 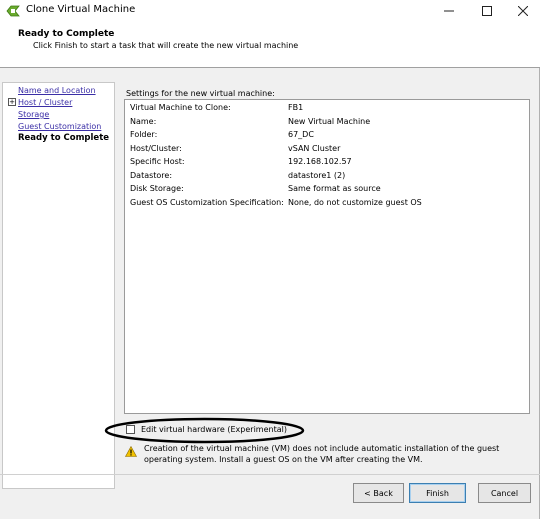 What do you see at coordinates (66, 34) in the screenshot?
I see `page-title: Ready to Complete` at bounding box center [66, 34].